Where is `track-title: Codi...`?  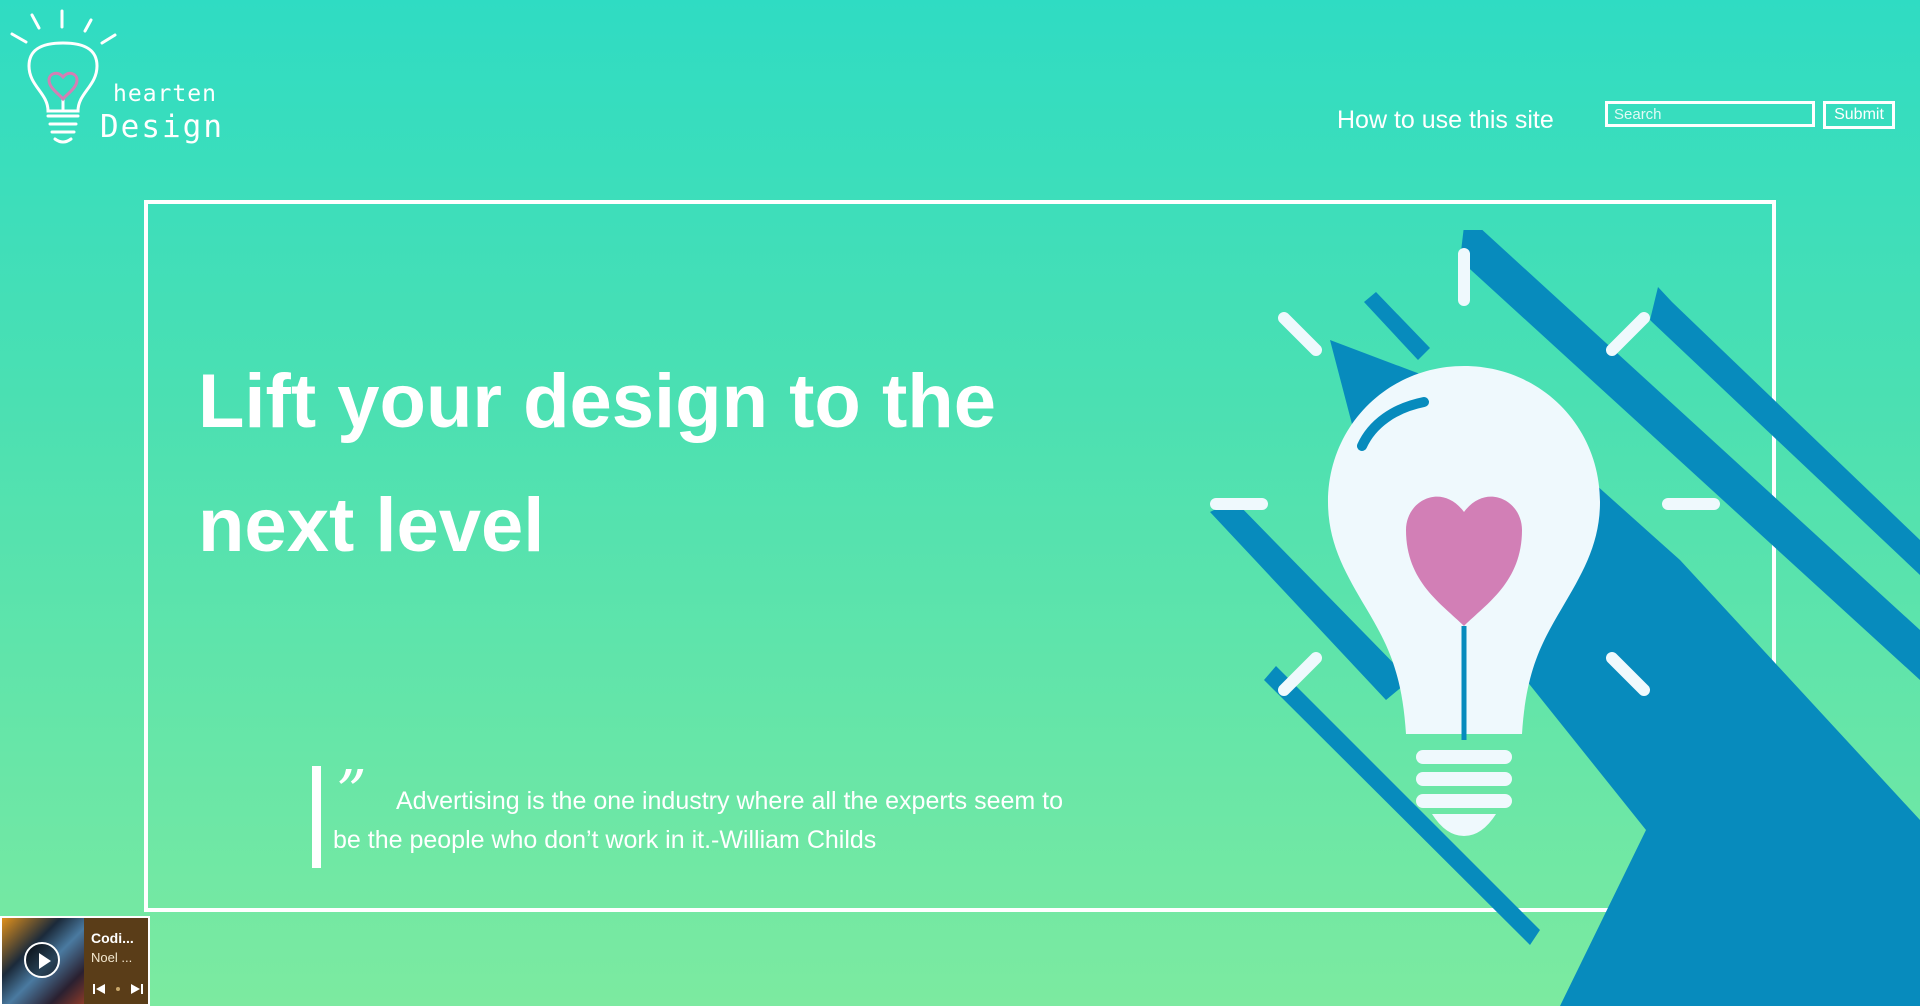 track-title: Codi... is located at coordinates (112, 938).